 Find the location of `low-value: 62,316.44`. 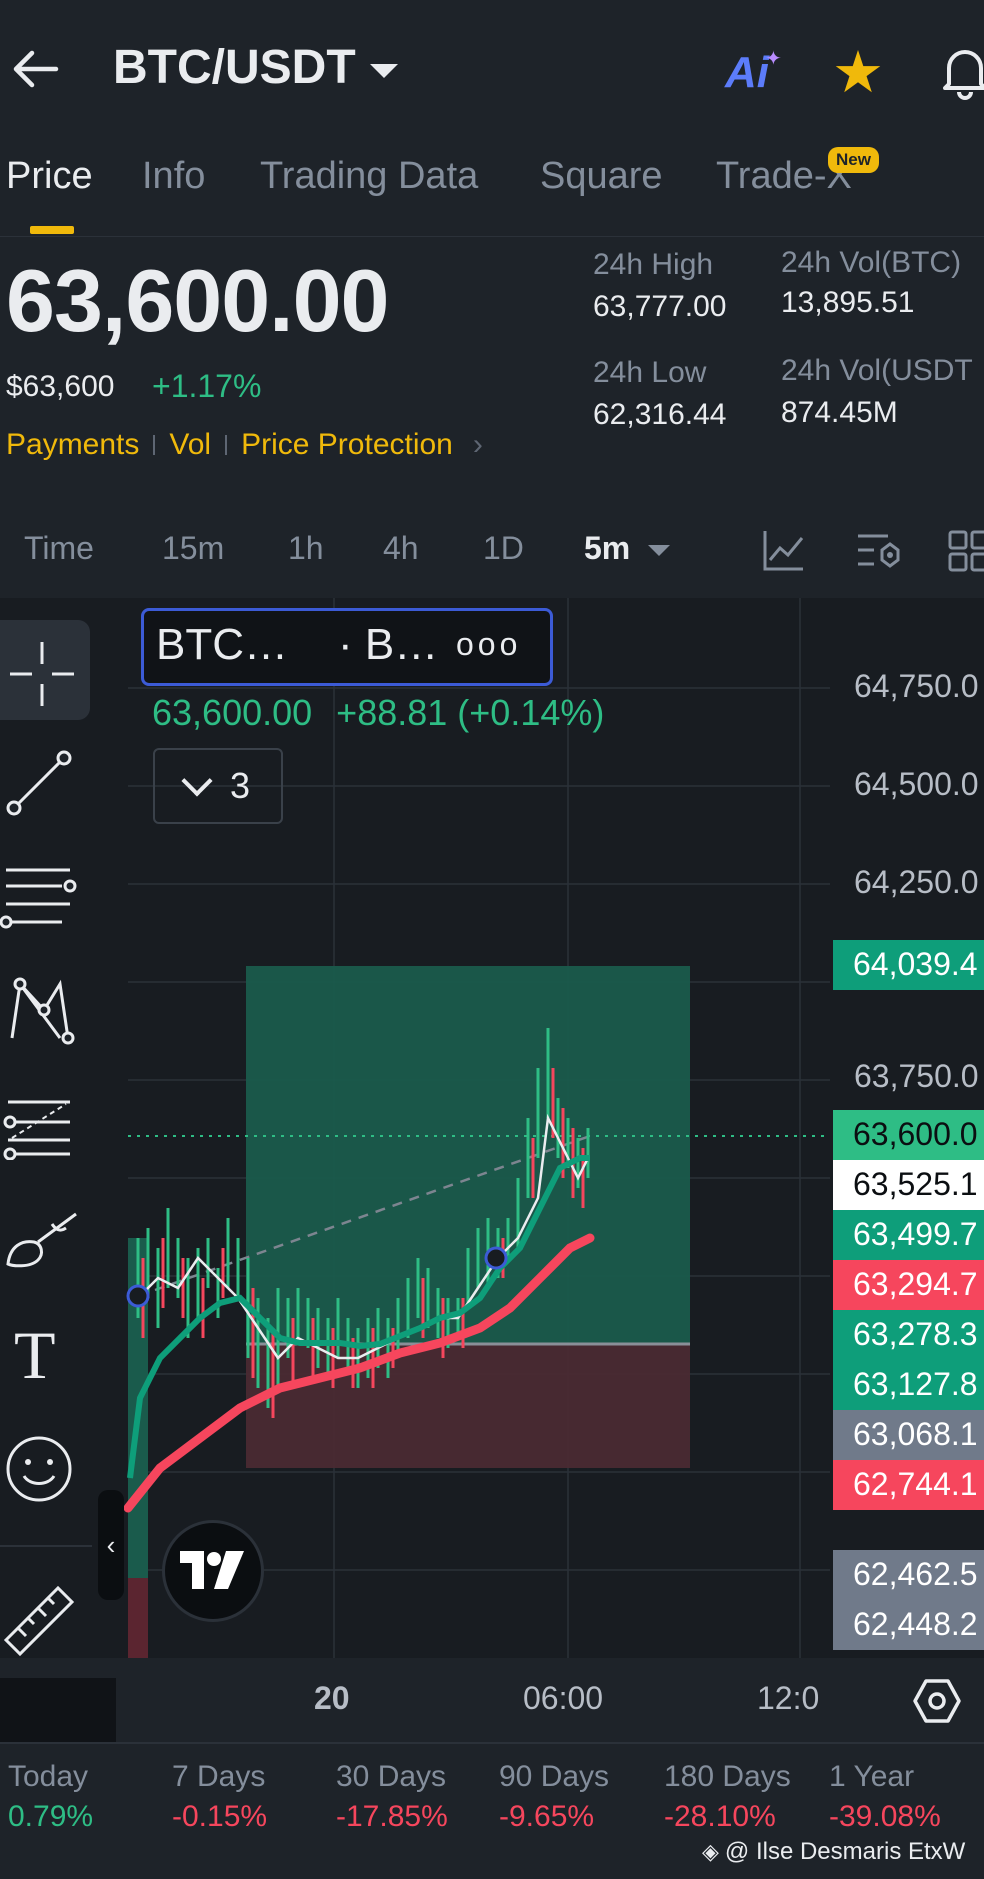

low-value: 62,316.44 is located at coordinates (660, 414).